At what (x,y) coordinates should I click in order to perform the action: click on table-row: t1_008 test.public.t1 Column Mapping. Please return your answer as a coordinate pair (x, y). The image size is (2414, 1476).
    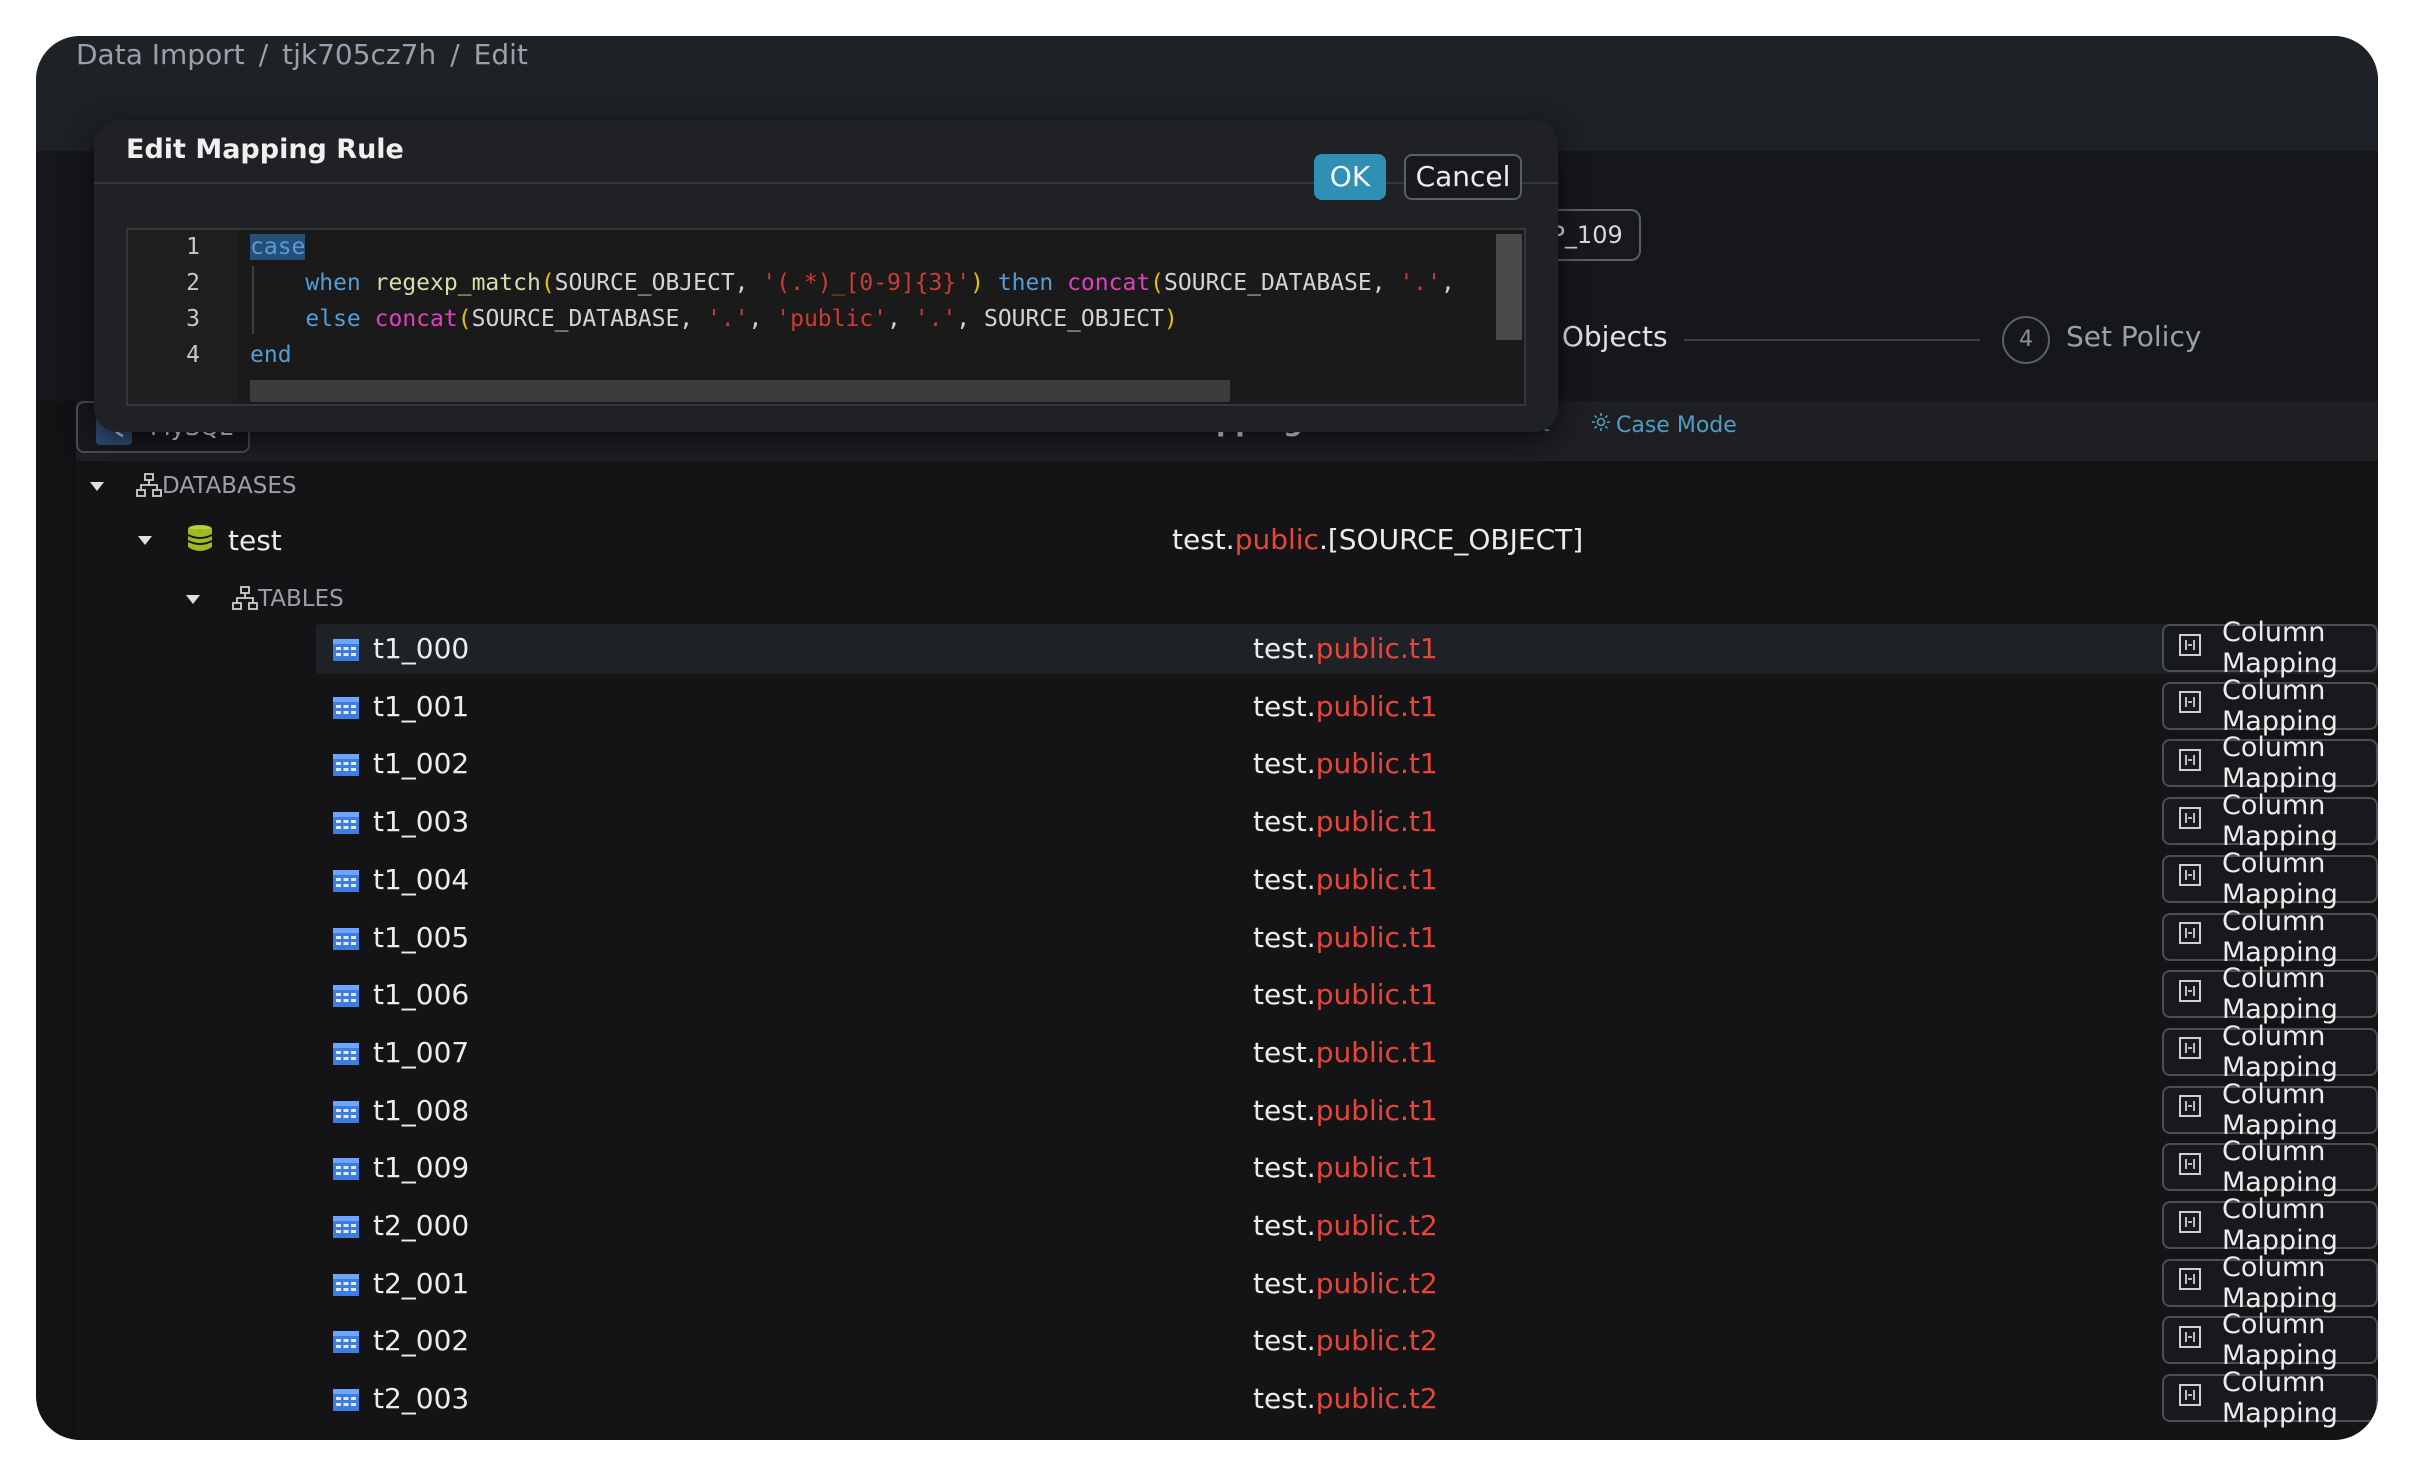
    Looking at the image, I should click on (1347, 1110).